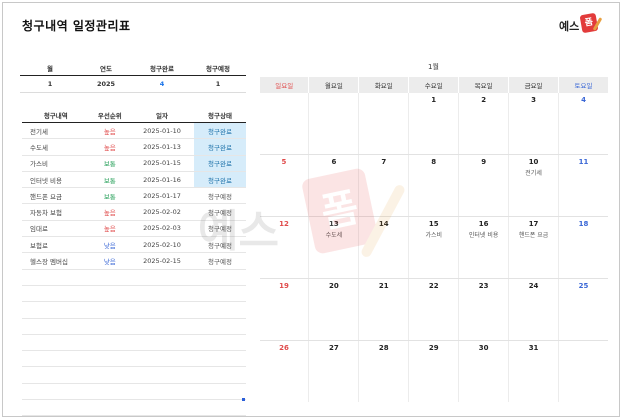 This screenshot has width=622, height=419. Describe the element at coordinates (134, 131) in the screenshot. I see `table-row: 전기세 높음 2025-01-10 청구완료` at that location.